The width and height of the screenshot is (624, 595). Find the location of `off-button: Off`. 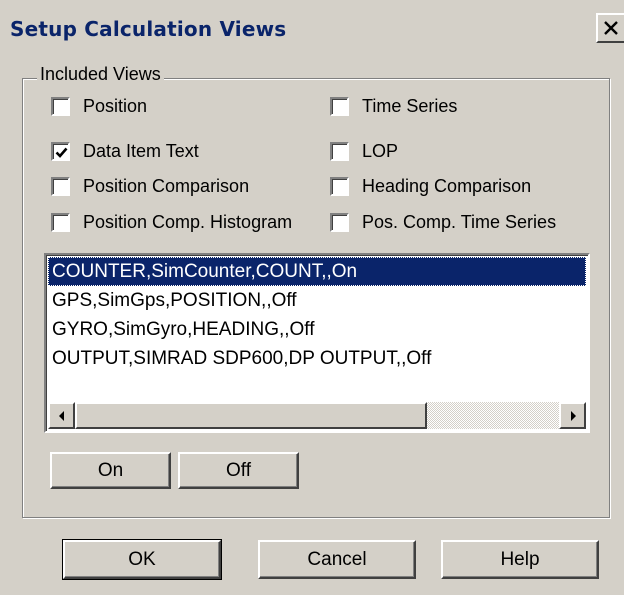

off-button: Off is located at coordinates (238, 470).